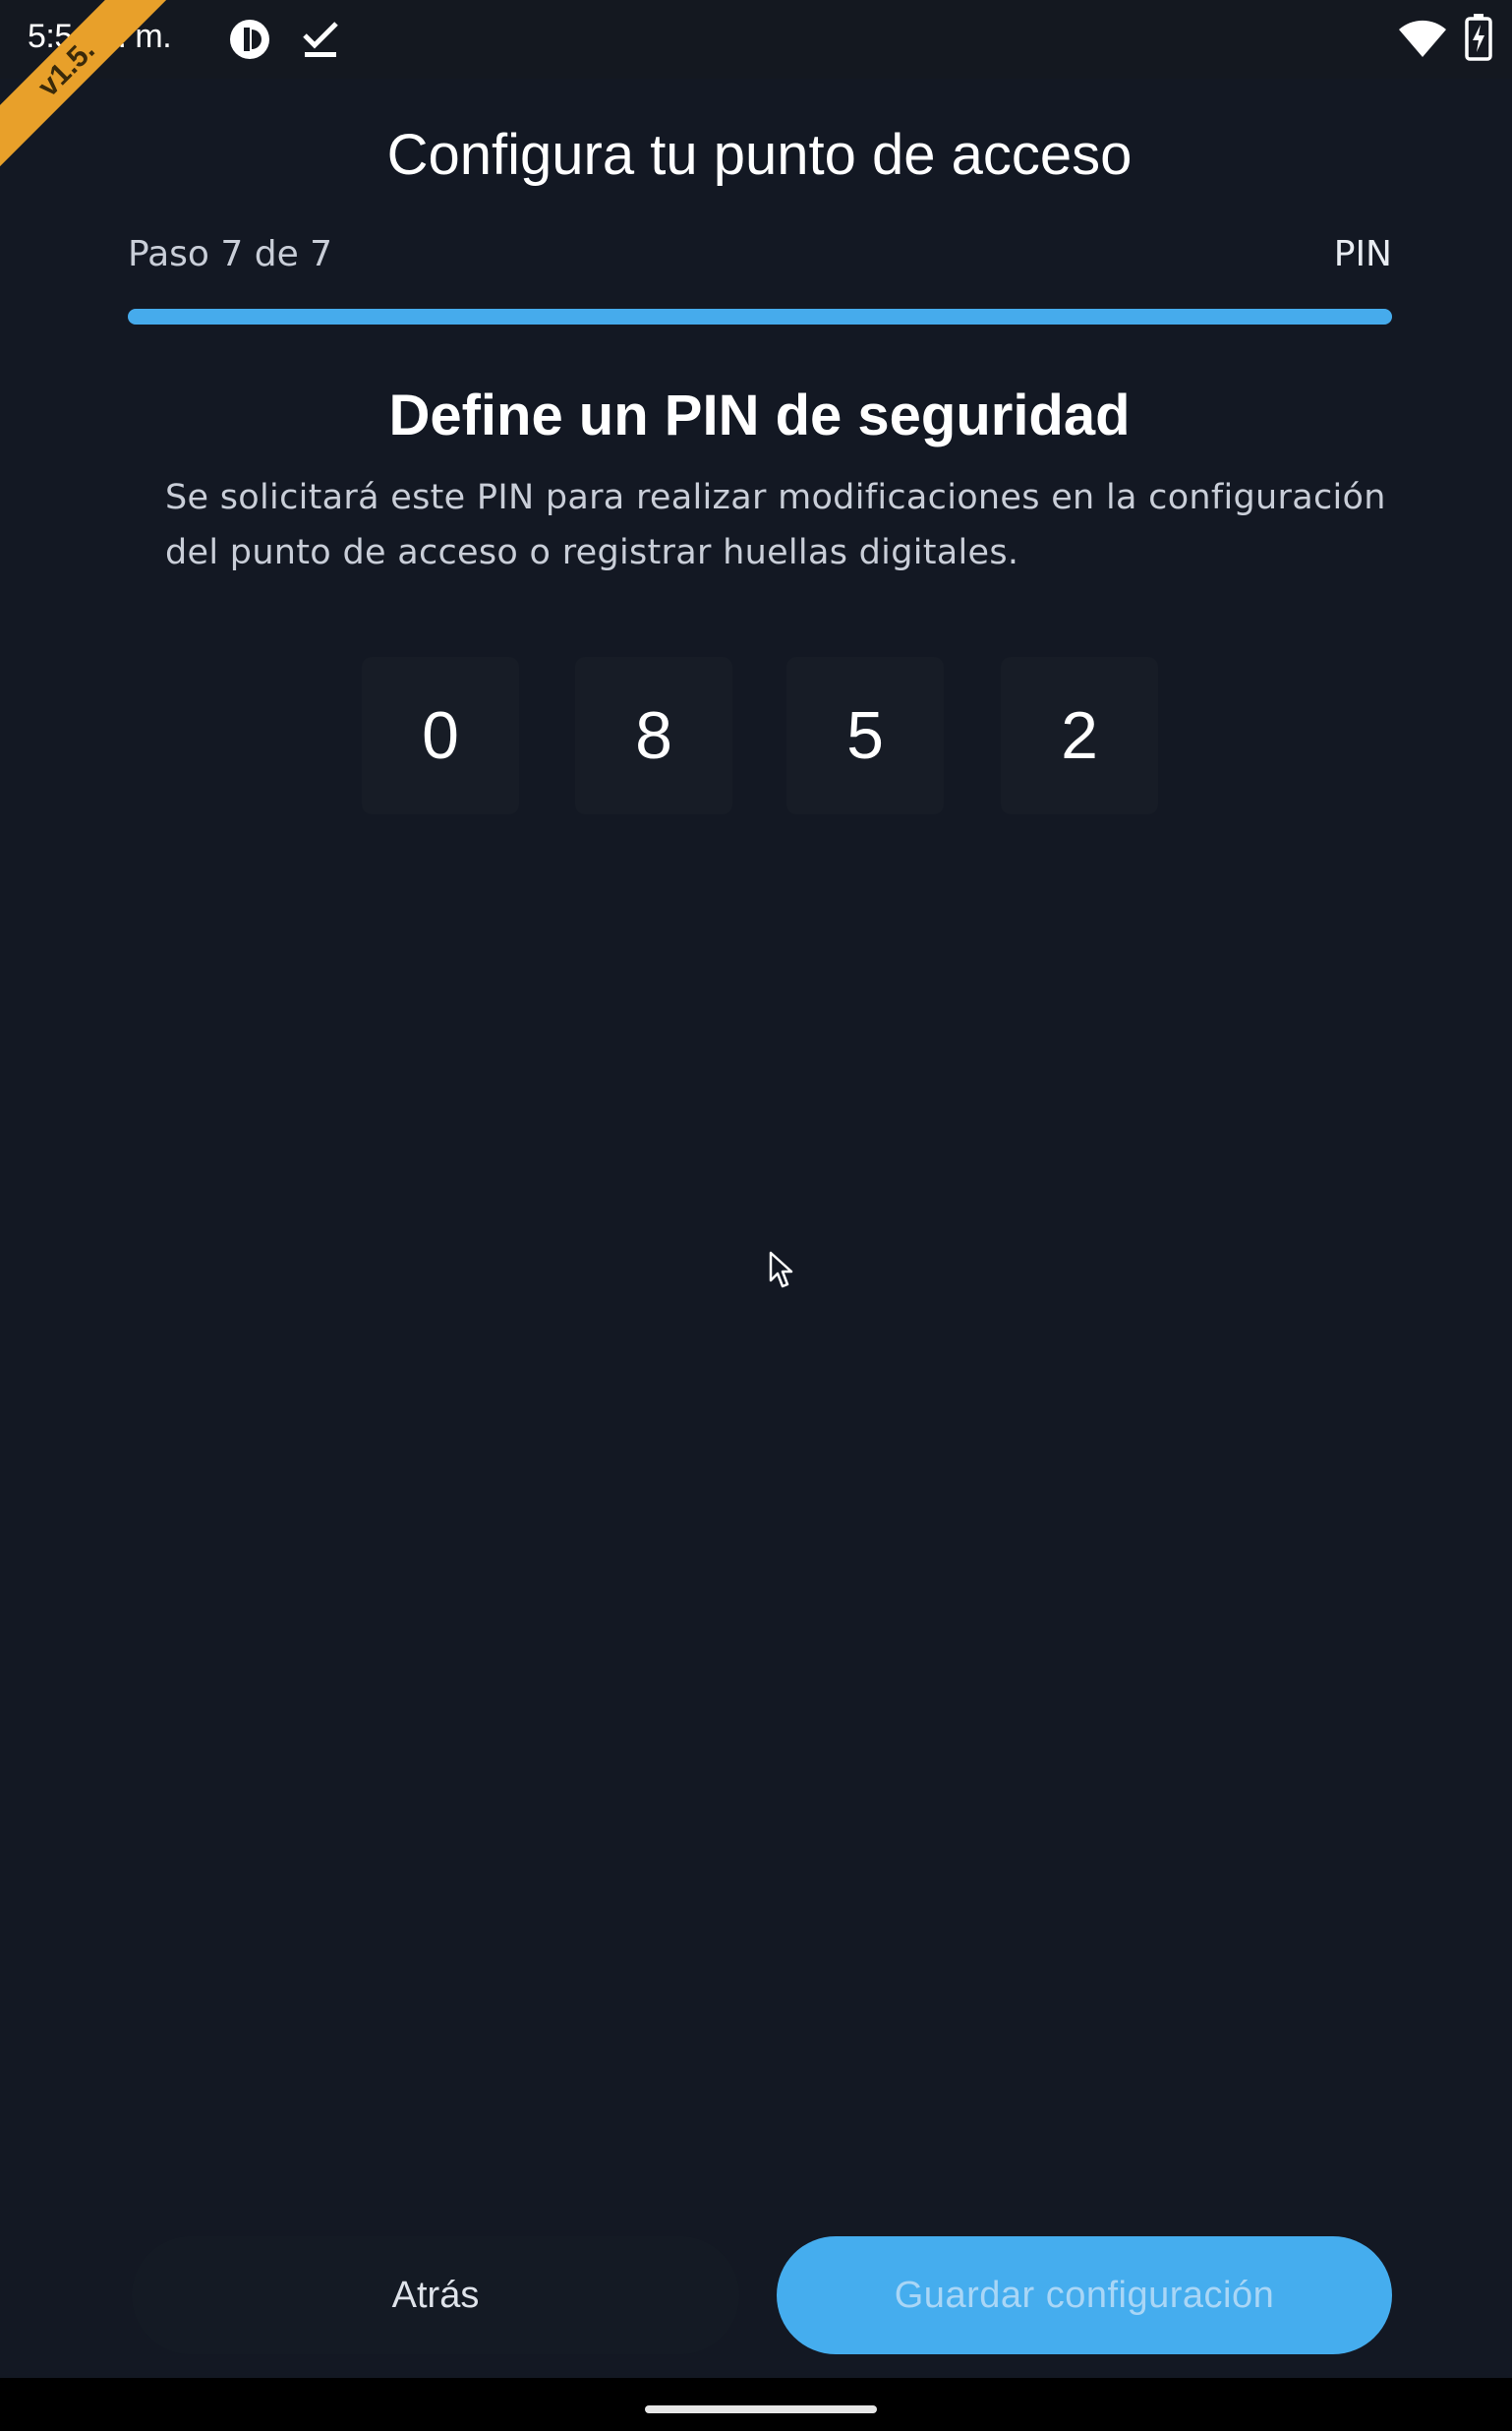  I want to click on progress-fill, so click(760, 317).